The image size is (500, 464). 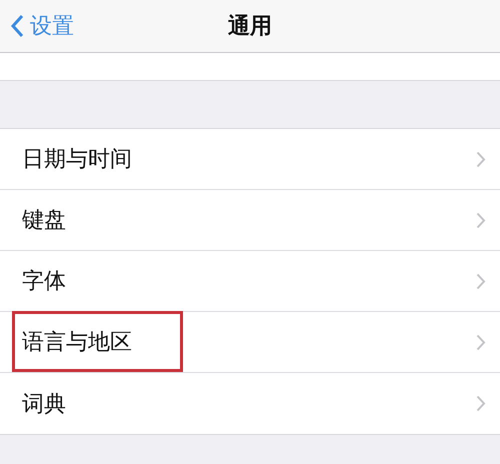 I want to click on back-chevron-icon, so click(x=17, y=26).